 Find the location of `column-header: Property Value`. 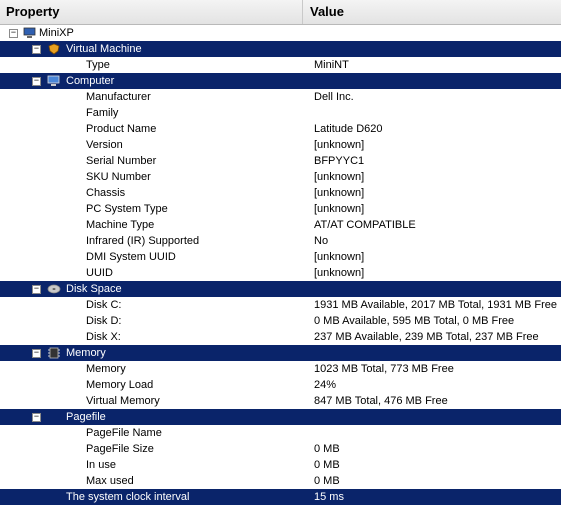

column-header: Property Value is located at coordinates (280, 12).